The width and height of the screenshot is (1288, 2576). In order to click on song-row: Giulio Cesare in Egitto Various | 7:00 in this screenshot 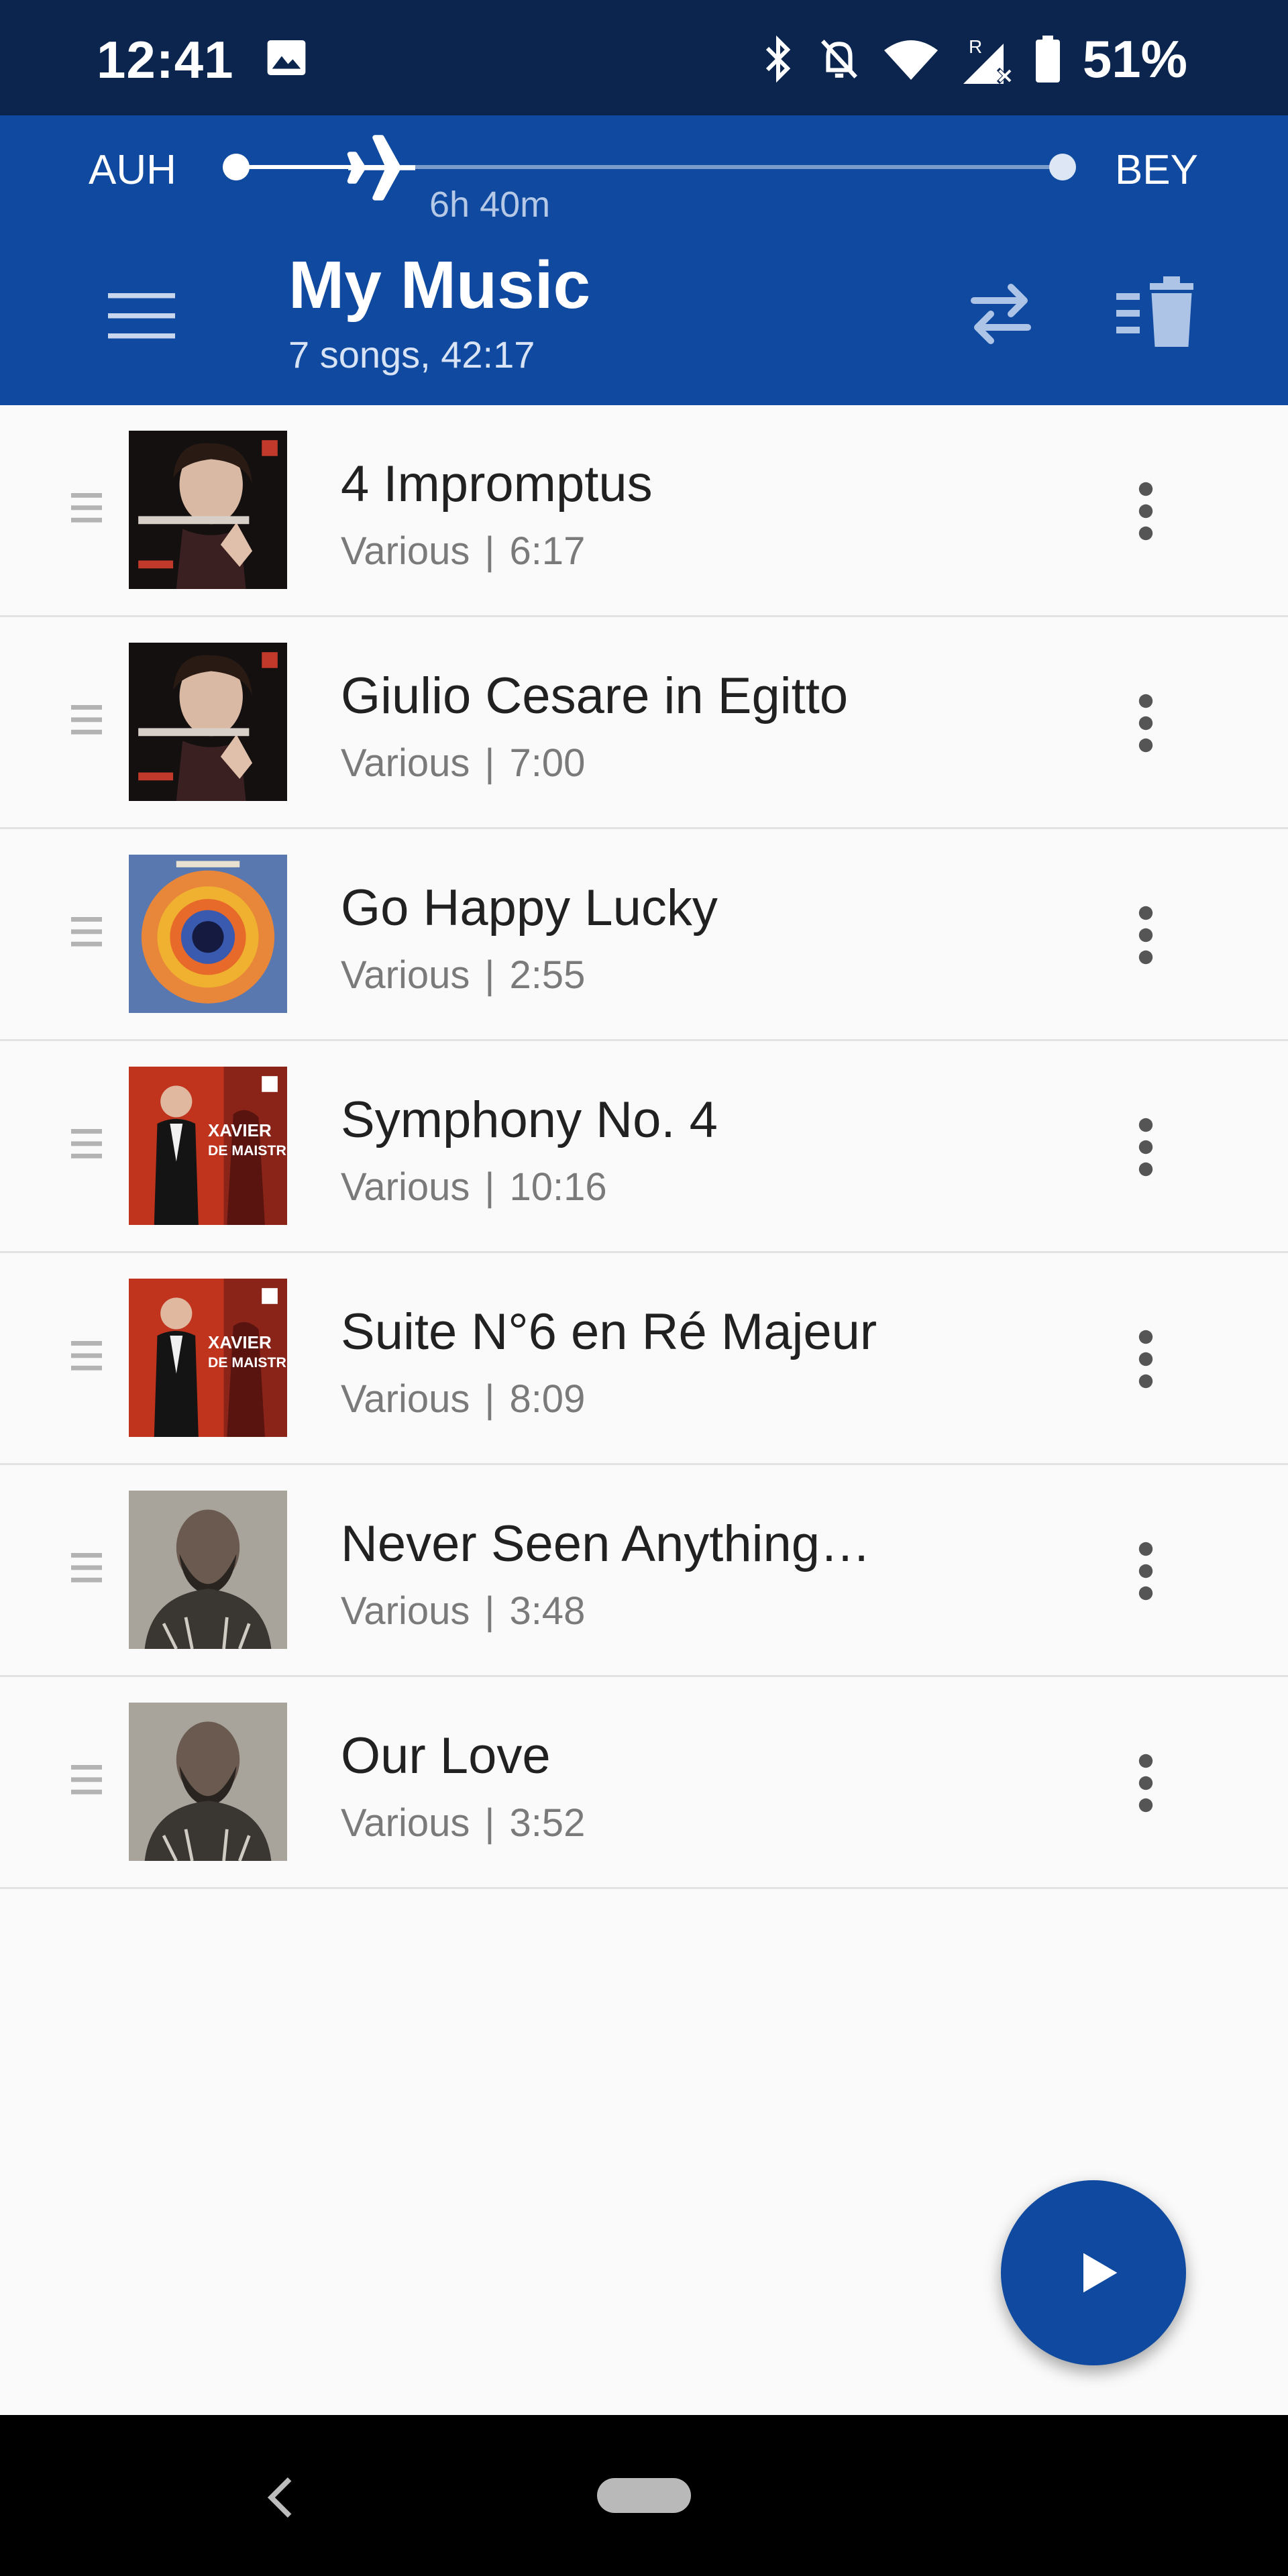, I will do `click(644, 723)`.